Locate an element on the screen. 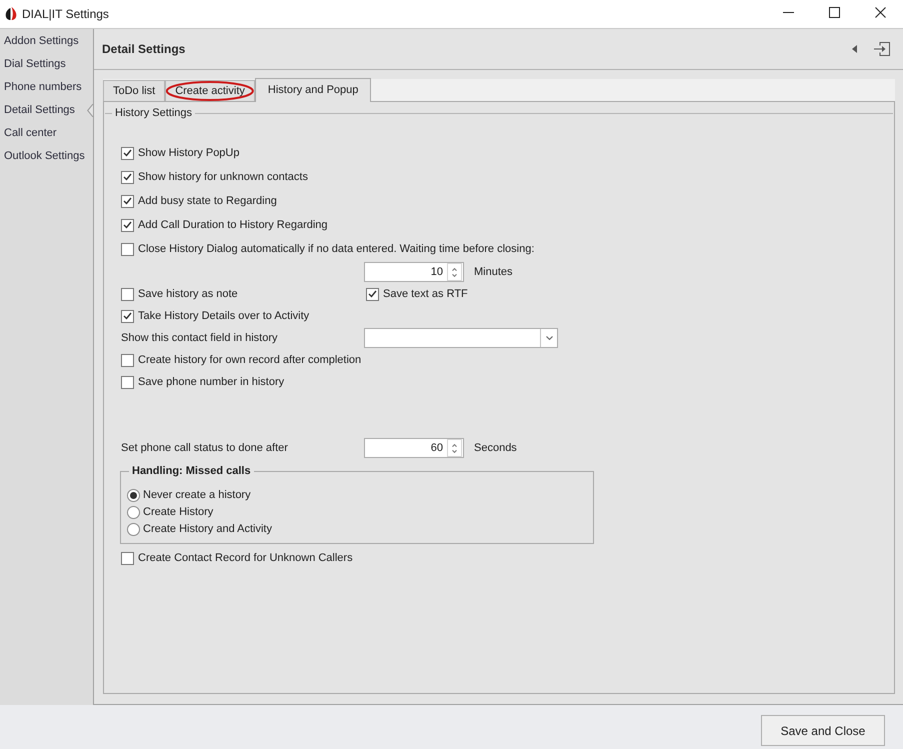 The image size is (903, 749). radio-label: Create History and Activity is located at coordinates (207, 530).